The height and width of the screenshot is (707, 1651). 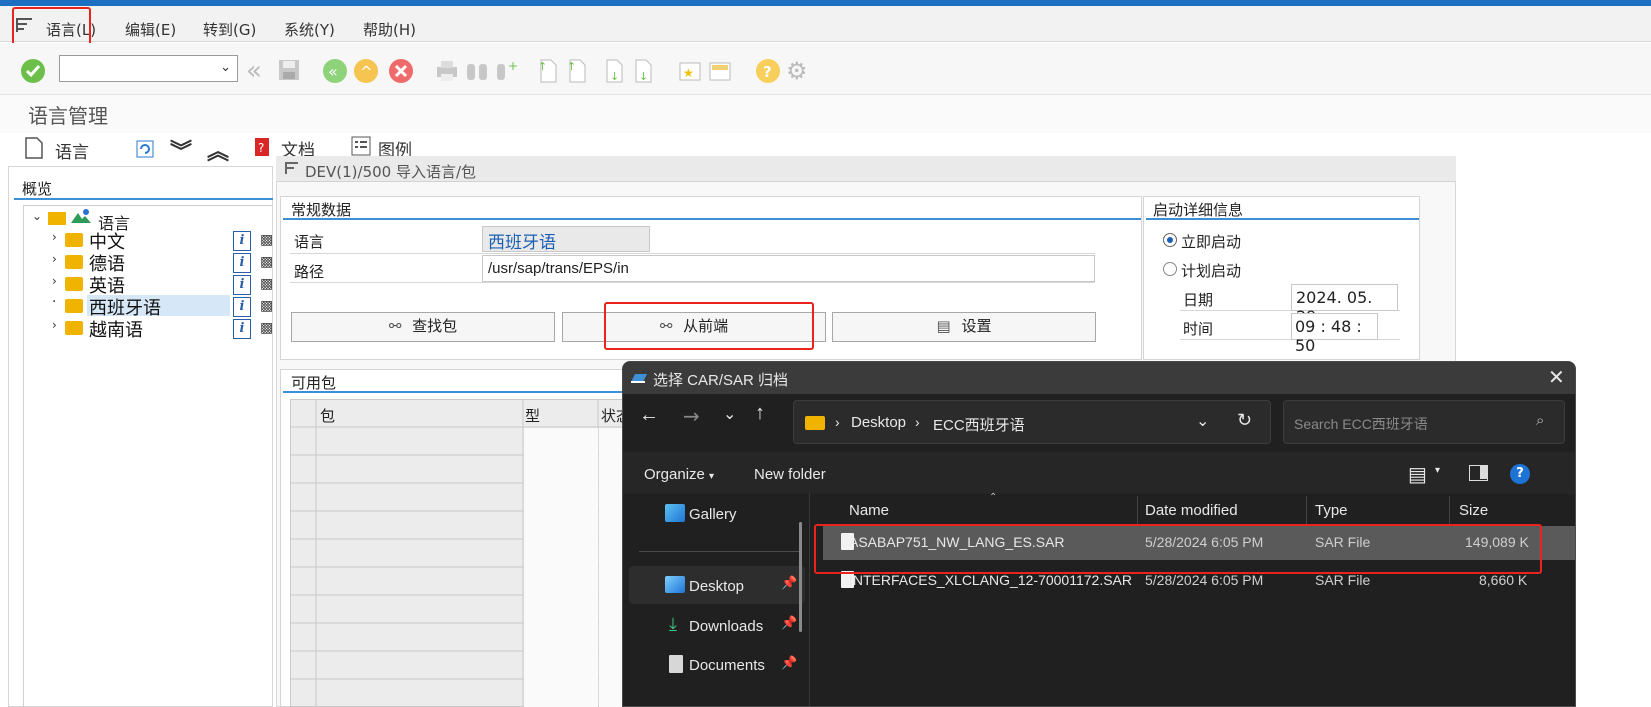 I want to click on first-page-icon: ↑, so click(x=549, y=71).